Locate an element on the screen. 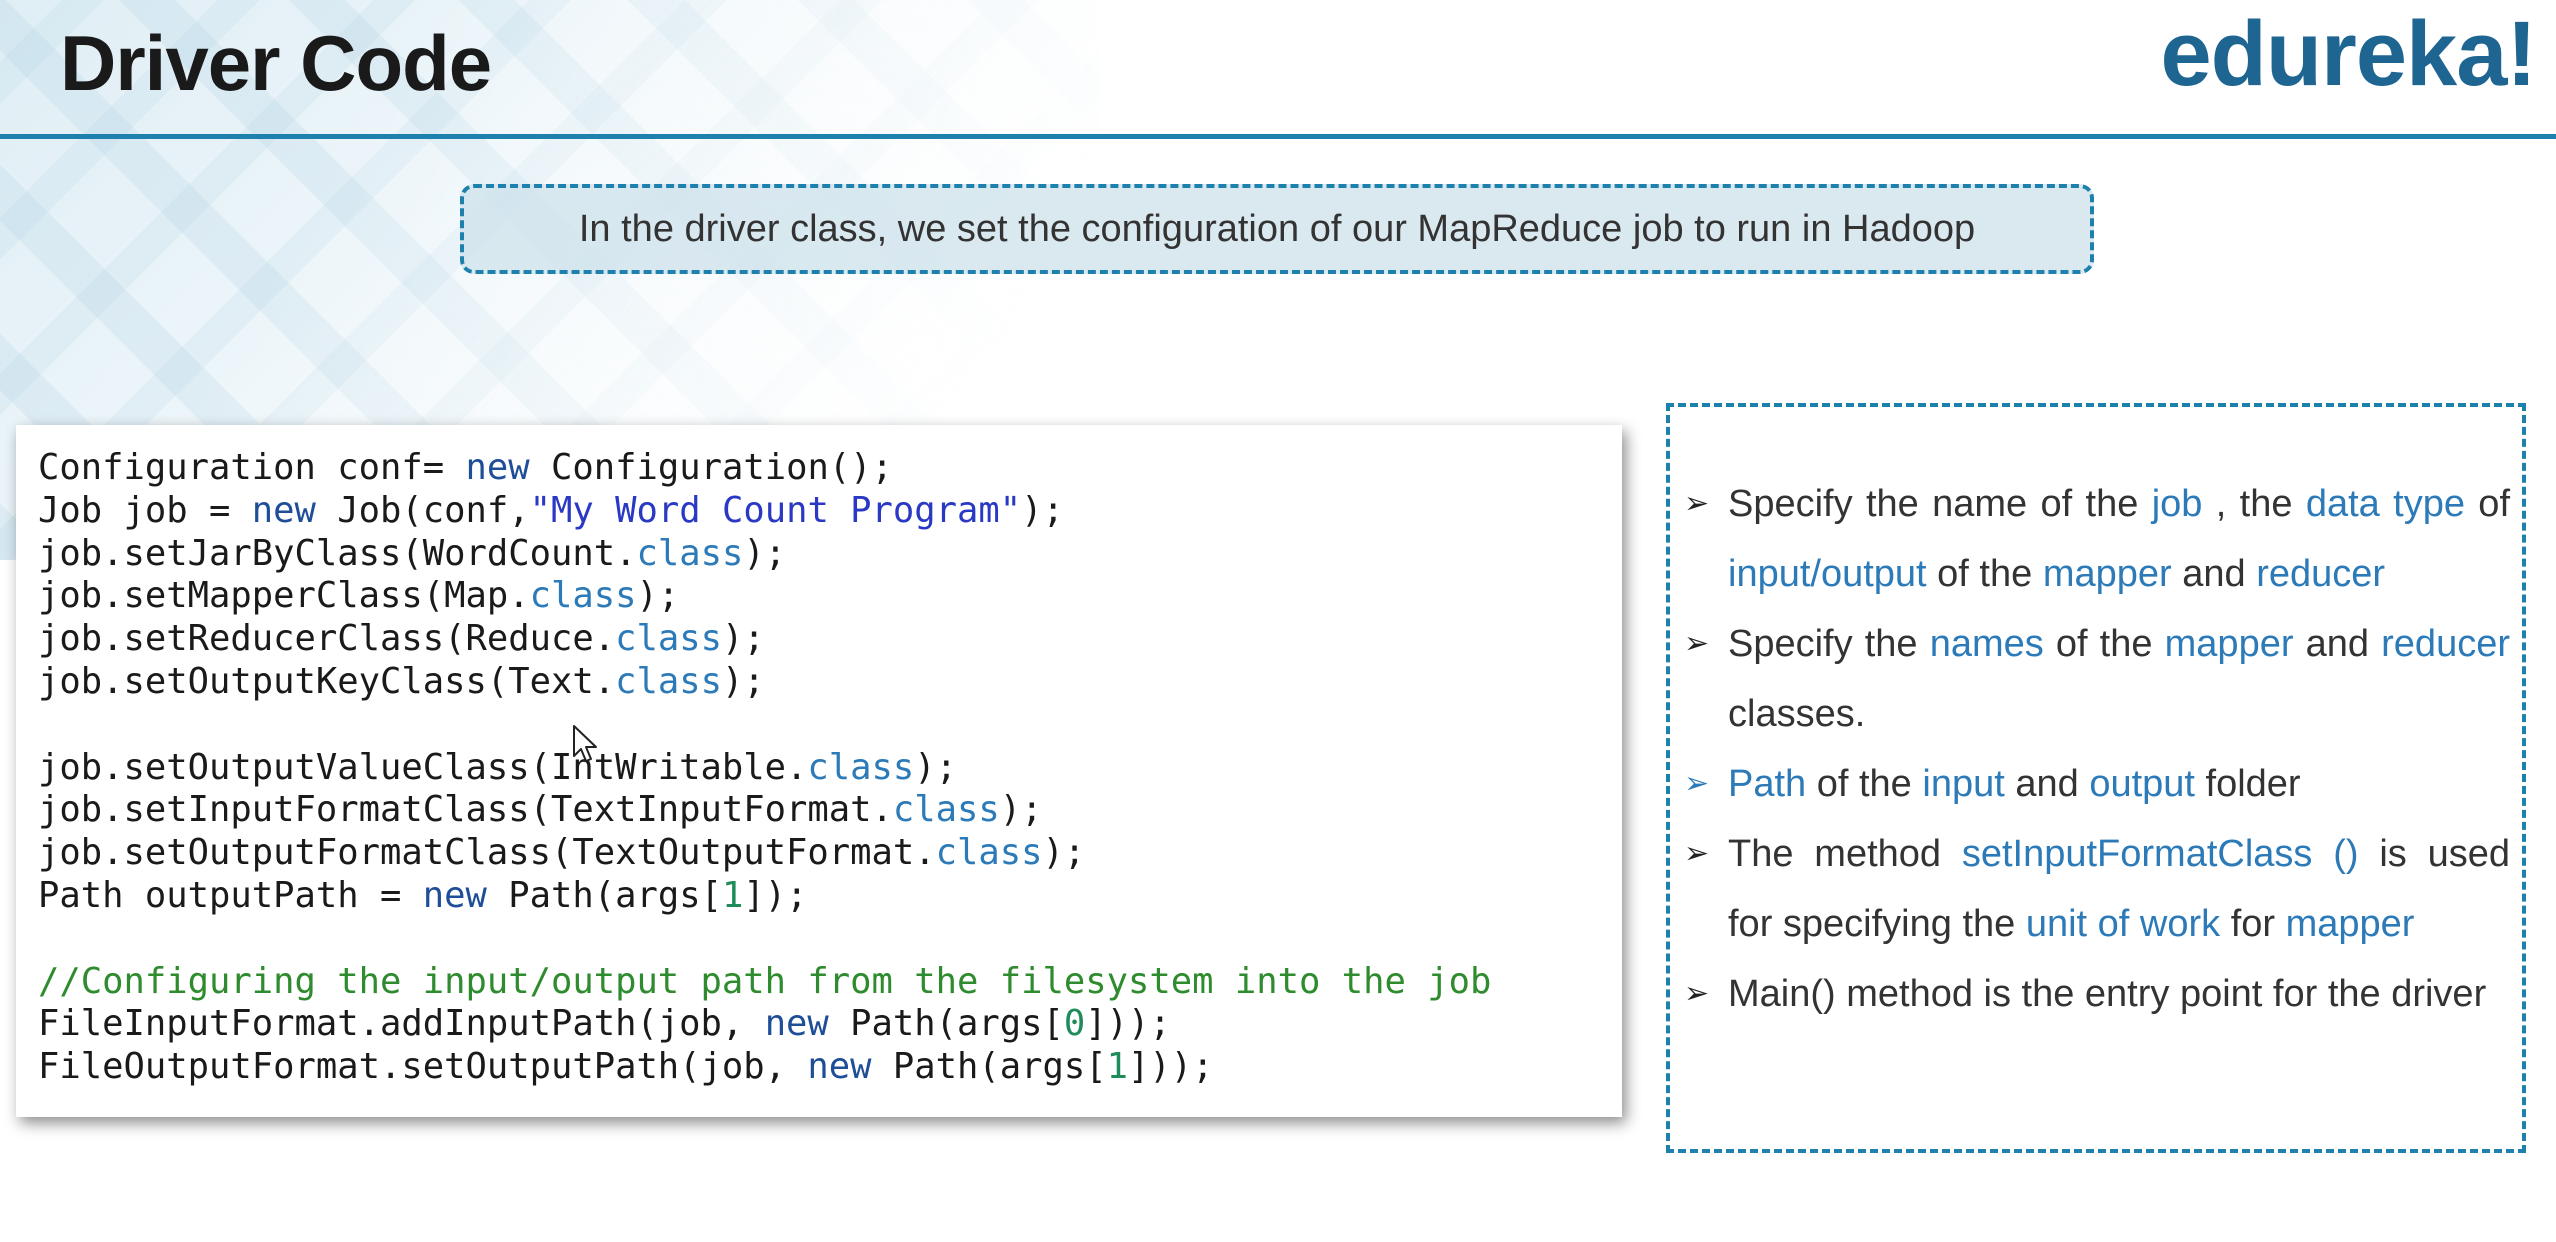  code-line: job.setJarByClass(WordCount.class); is located at coordinates (830, 554).